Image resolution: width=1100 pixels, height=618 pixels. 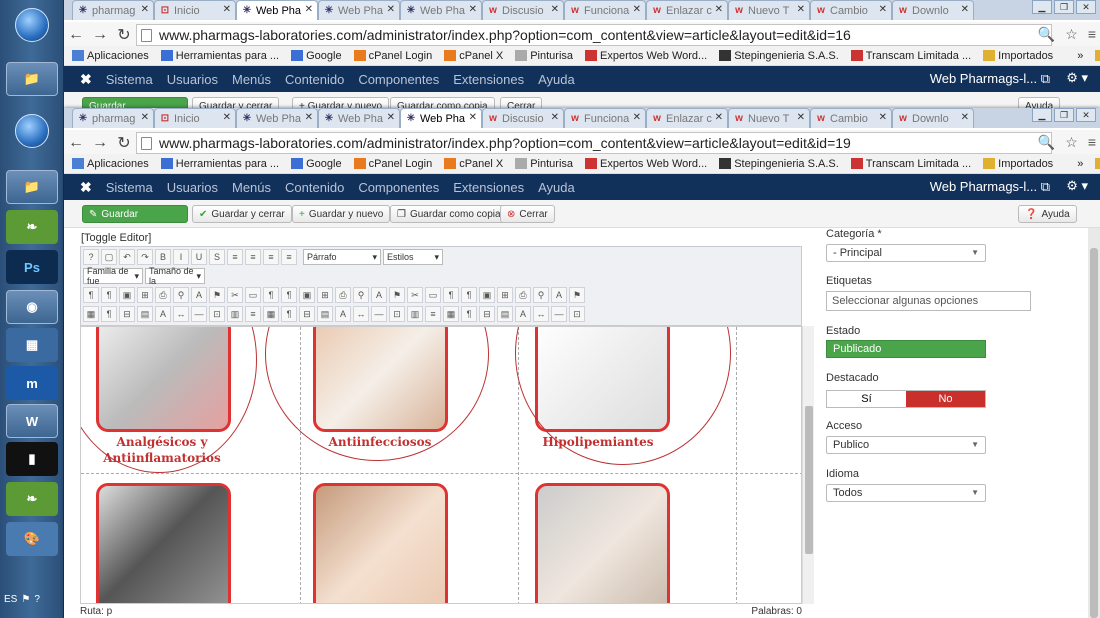 I want to click on bookmark-10: », so click(x=1080, y=164).